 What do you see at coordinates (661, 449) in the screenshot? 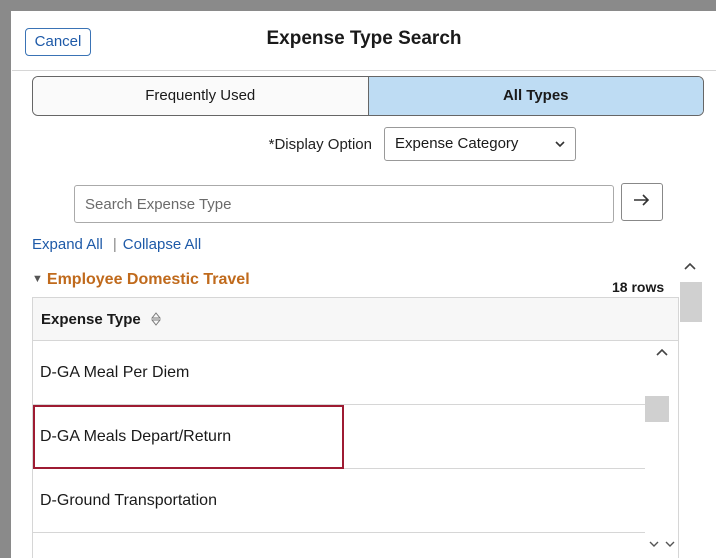
I see `grid-scrollbar` at bounding box center [661, 449].